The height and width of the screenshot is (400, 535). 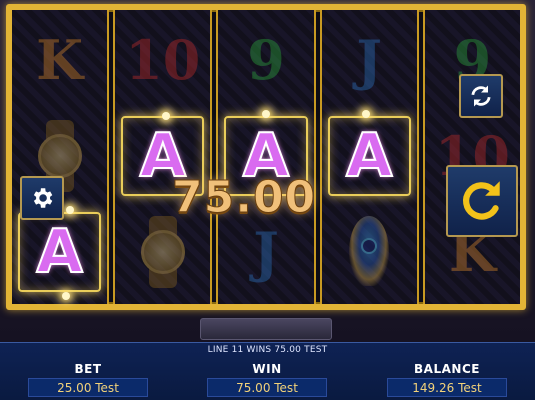 I want to click on reel-1: K A, so click(x=61, y=157).